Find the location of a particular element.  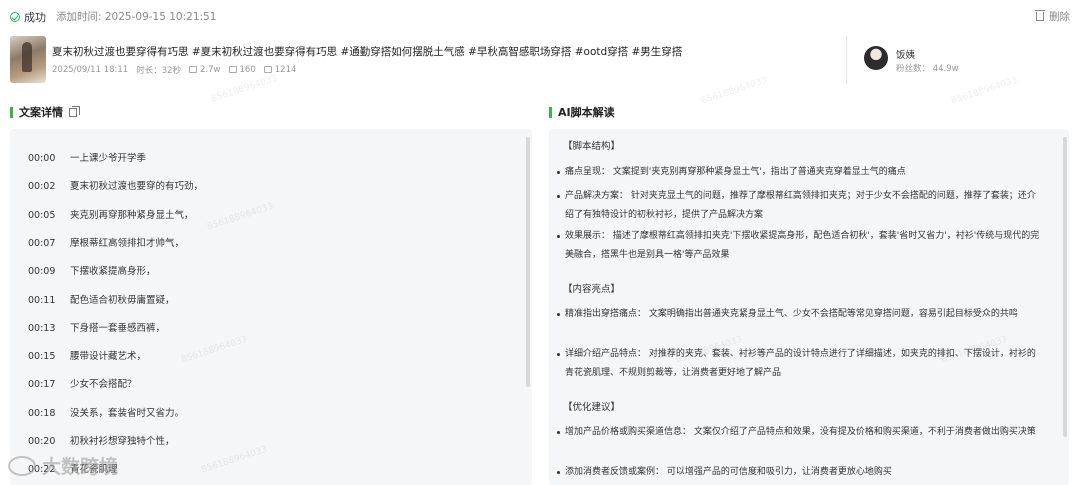

added-time: 添加时间: 2025-09-15 10:21:51 is located at coordinates (136, 17).